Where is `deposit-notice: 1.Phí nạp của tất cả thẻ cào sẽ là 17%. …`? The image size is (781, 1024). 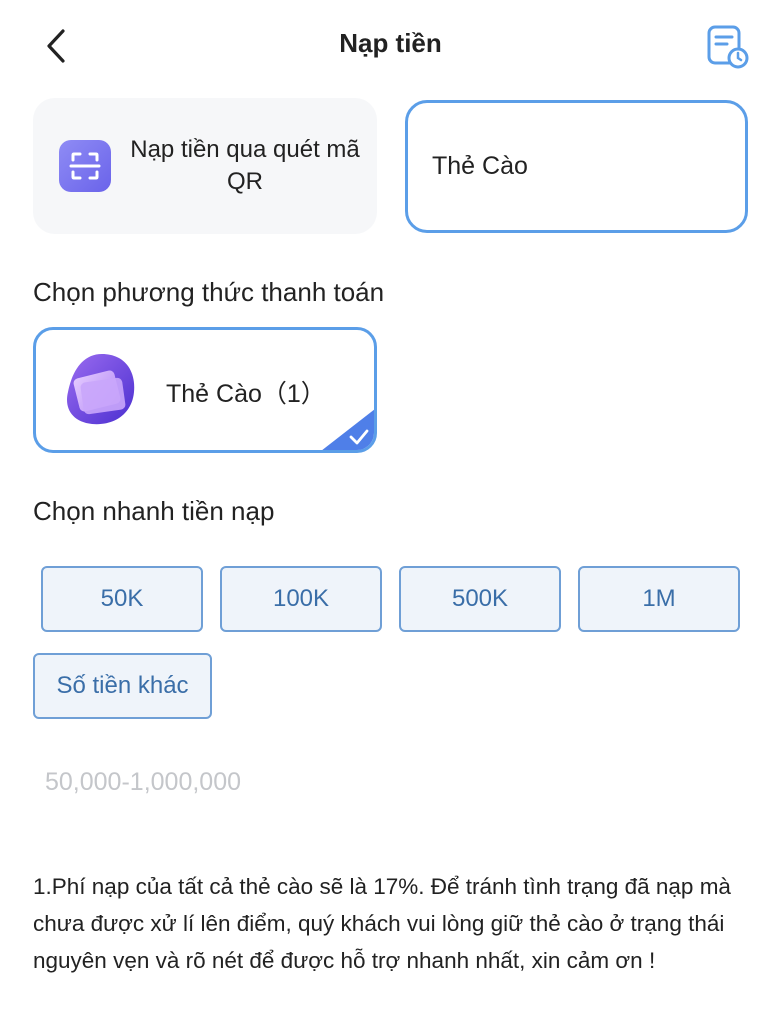
deposit-notice: 1.Phí nạp của tất cả thẻ cào sẽ là 17%. … is located at coordinates (382, 923).